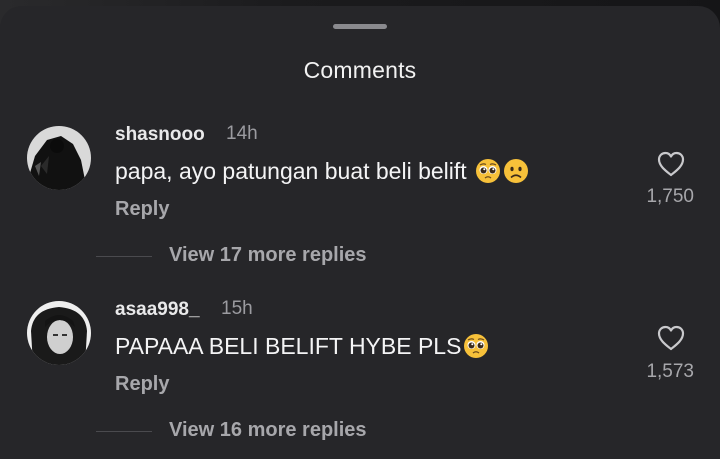 The height and width of the screenshot is (459, 720). Describe the element at coordinates (242, 133) in the screenshot. I see `comment-time: 14h` at that location.